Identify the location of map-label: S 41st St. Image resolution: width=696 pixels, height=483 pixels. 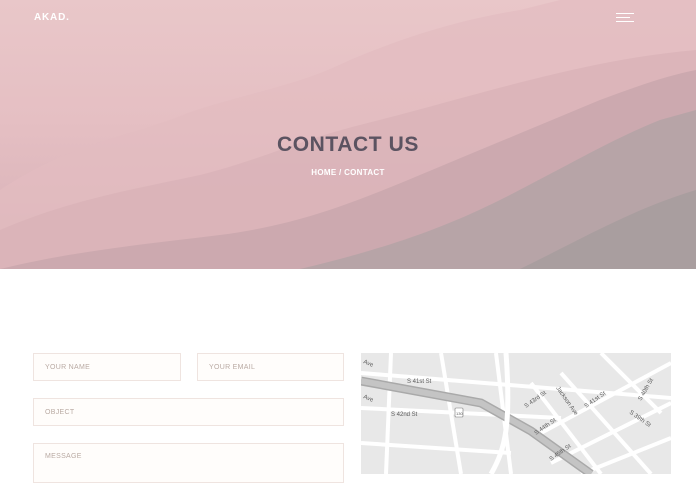
(419, 382).